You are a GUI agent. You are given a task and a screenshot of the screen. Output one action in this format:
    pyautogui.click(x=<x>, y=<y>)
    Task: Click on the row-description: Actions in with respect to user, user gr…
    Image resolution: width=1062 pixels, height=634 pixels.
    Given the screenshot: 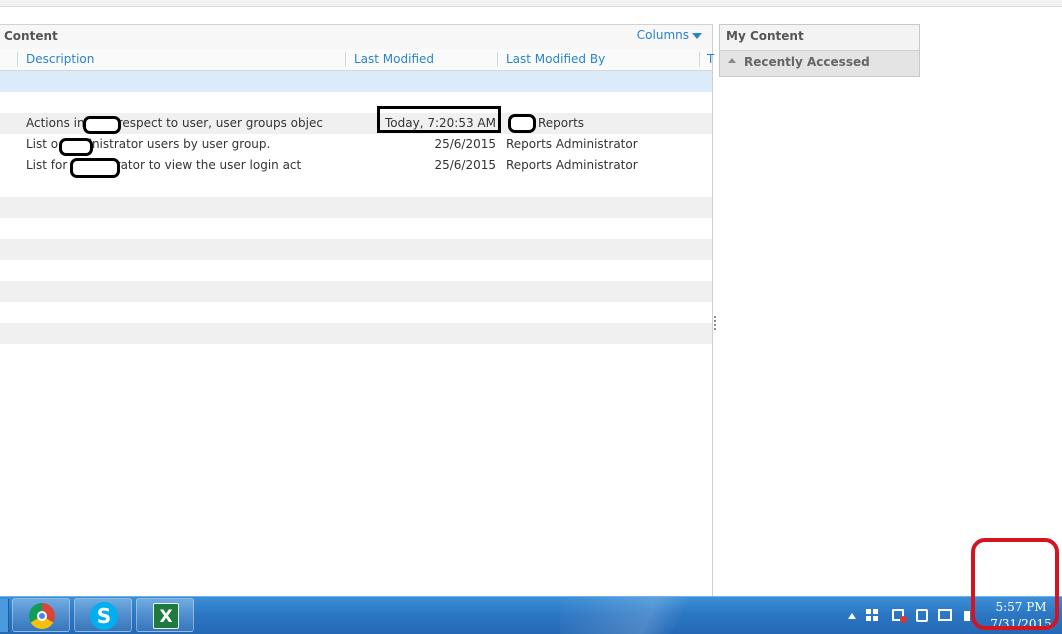 What is the action you would take?
    pyautogui.click(x=174, y=123)
    